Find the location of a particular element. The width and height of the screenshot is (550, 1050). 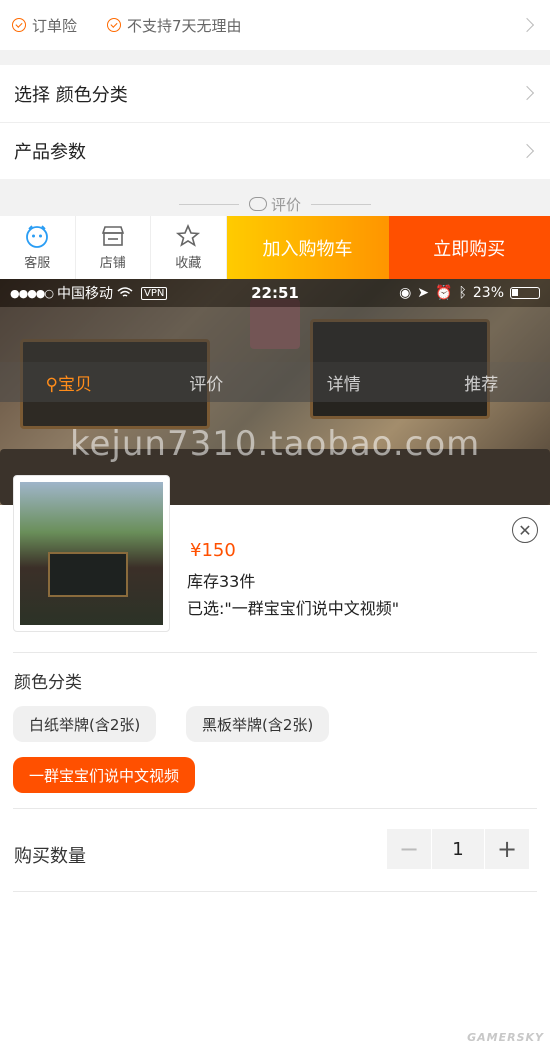

chat-bubble-icon is located at coordinates (257, 204).